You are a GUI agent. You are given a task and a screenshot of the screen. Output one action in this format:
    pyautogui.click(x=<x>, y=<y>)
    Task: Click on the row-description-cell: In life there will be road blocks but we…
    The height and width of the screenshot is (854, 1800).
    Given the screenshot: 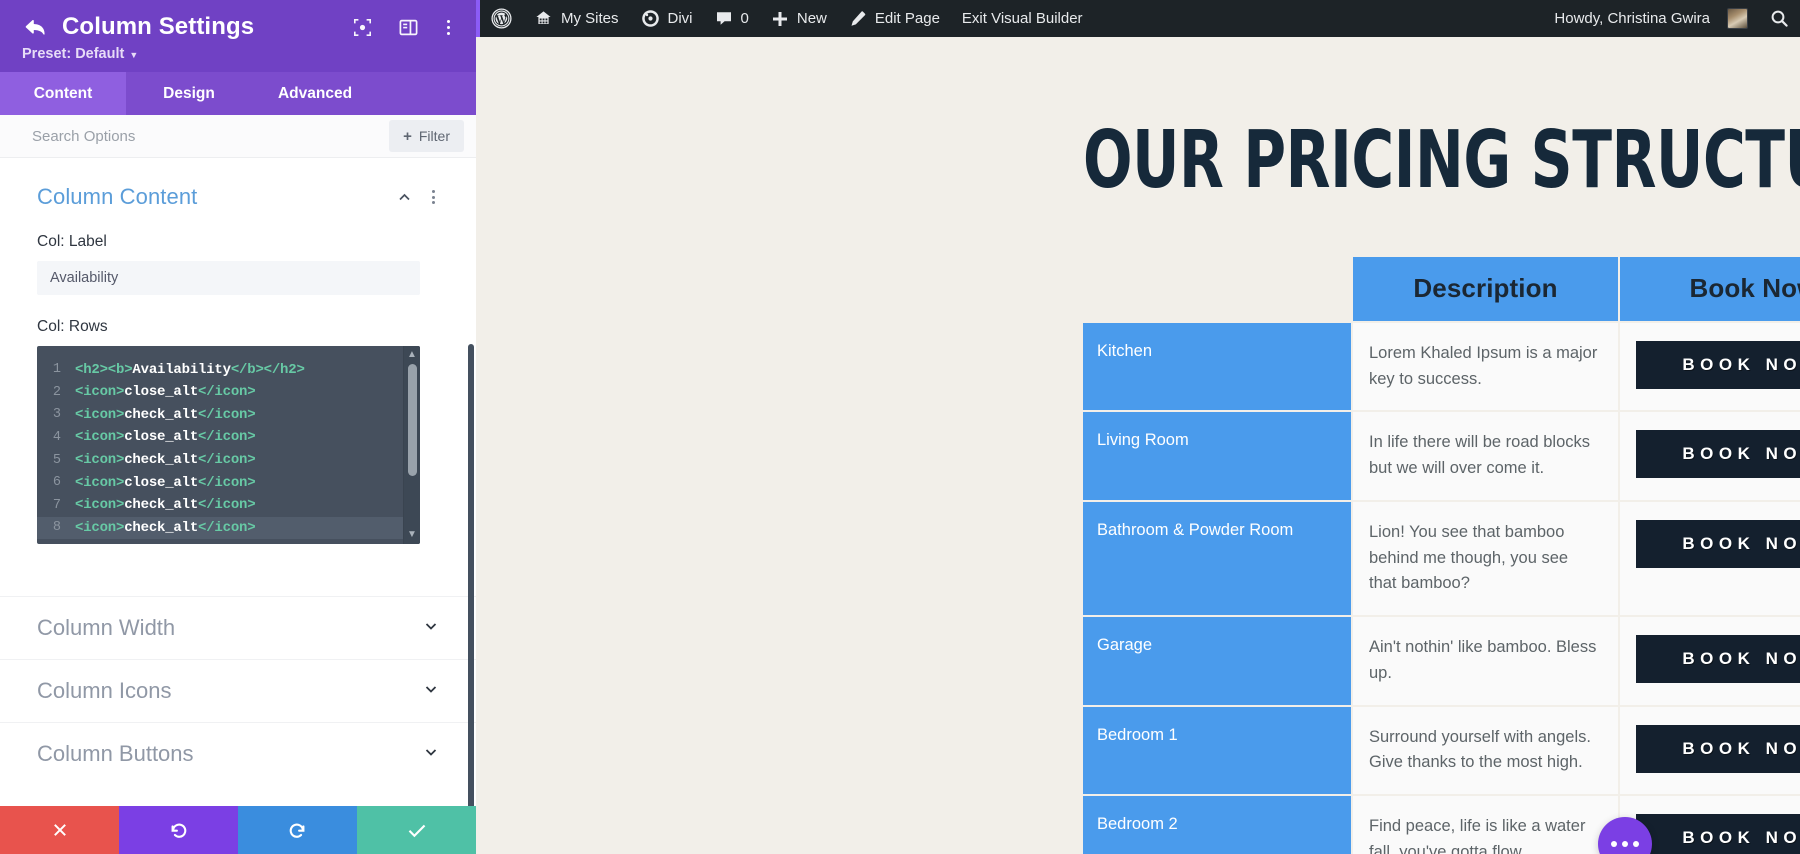 What is the action you would take?
    pyautogui.click(x=1485, y=456)
    